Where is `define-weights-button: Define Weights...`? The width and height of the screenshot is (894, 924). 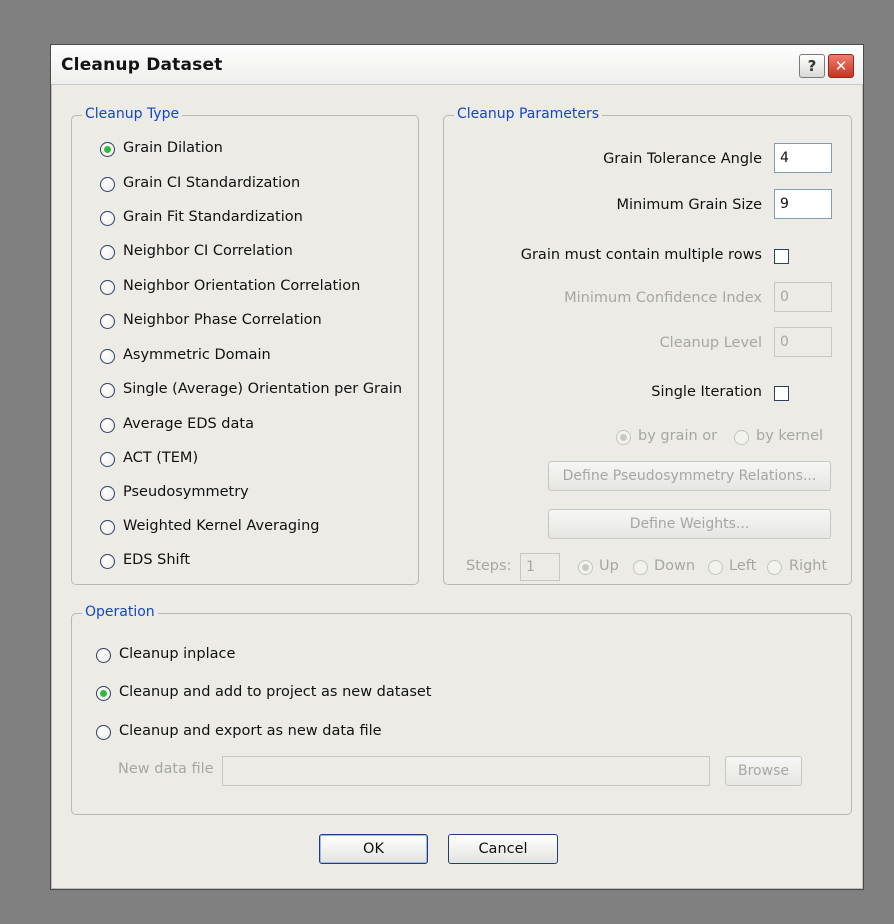
define-weights-button: Define Weights... is located at coordinates (689, 524).